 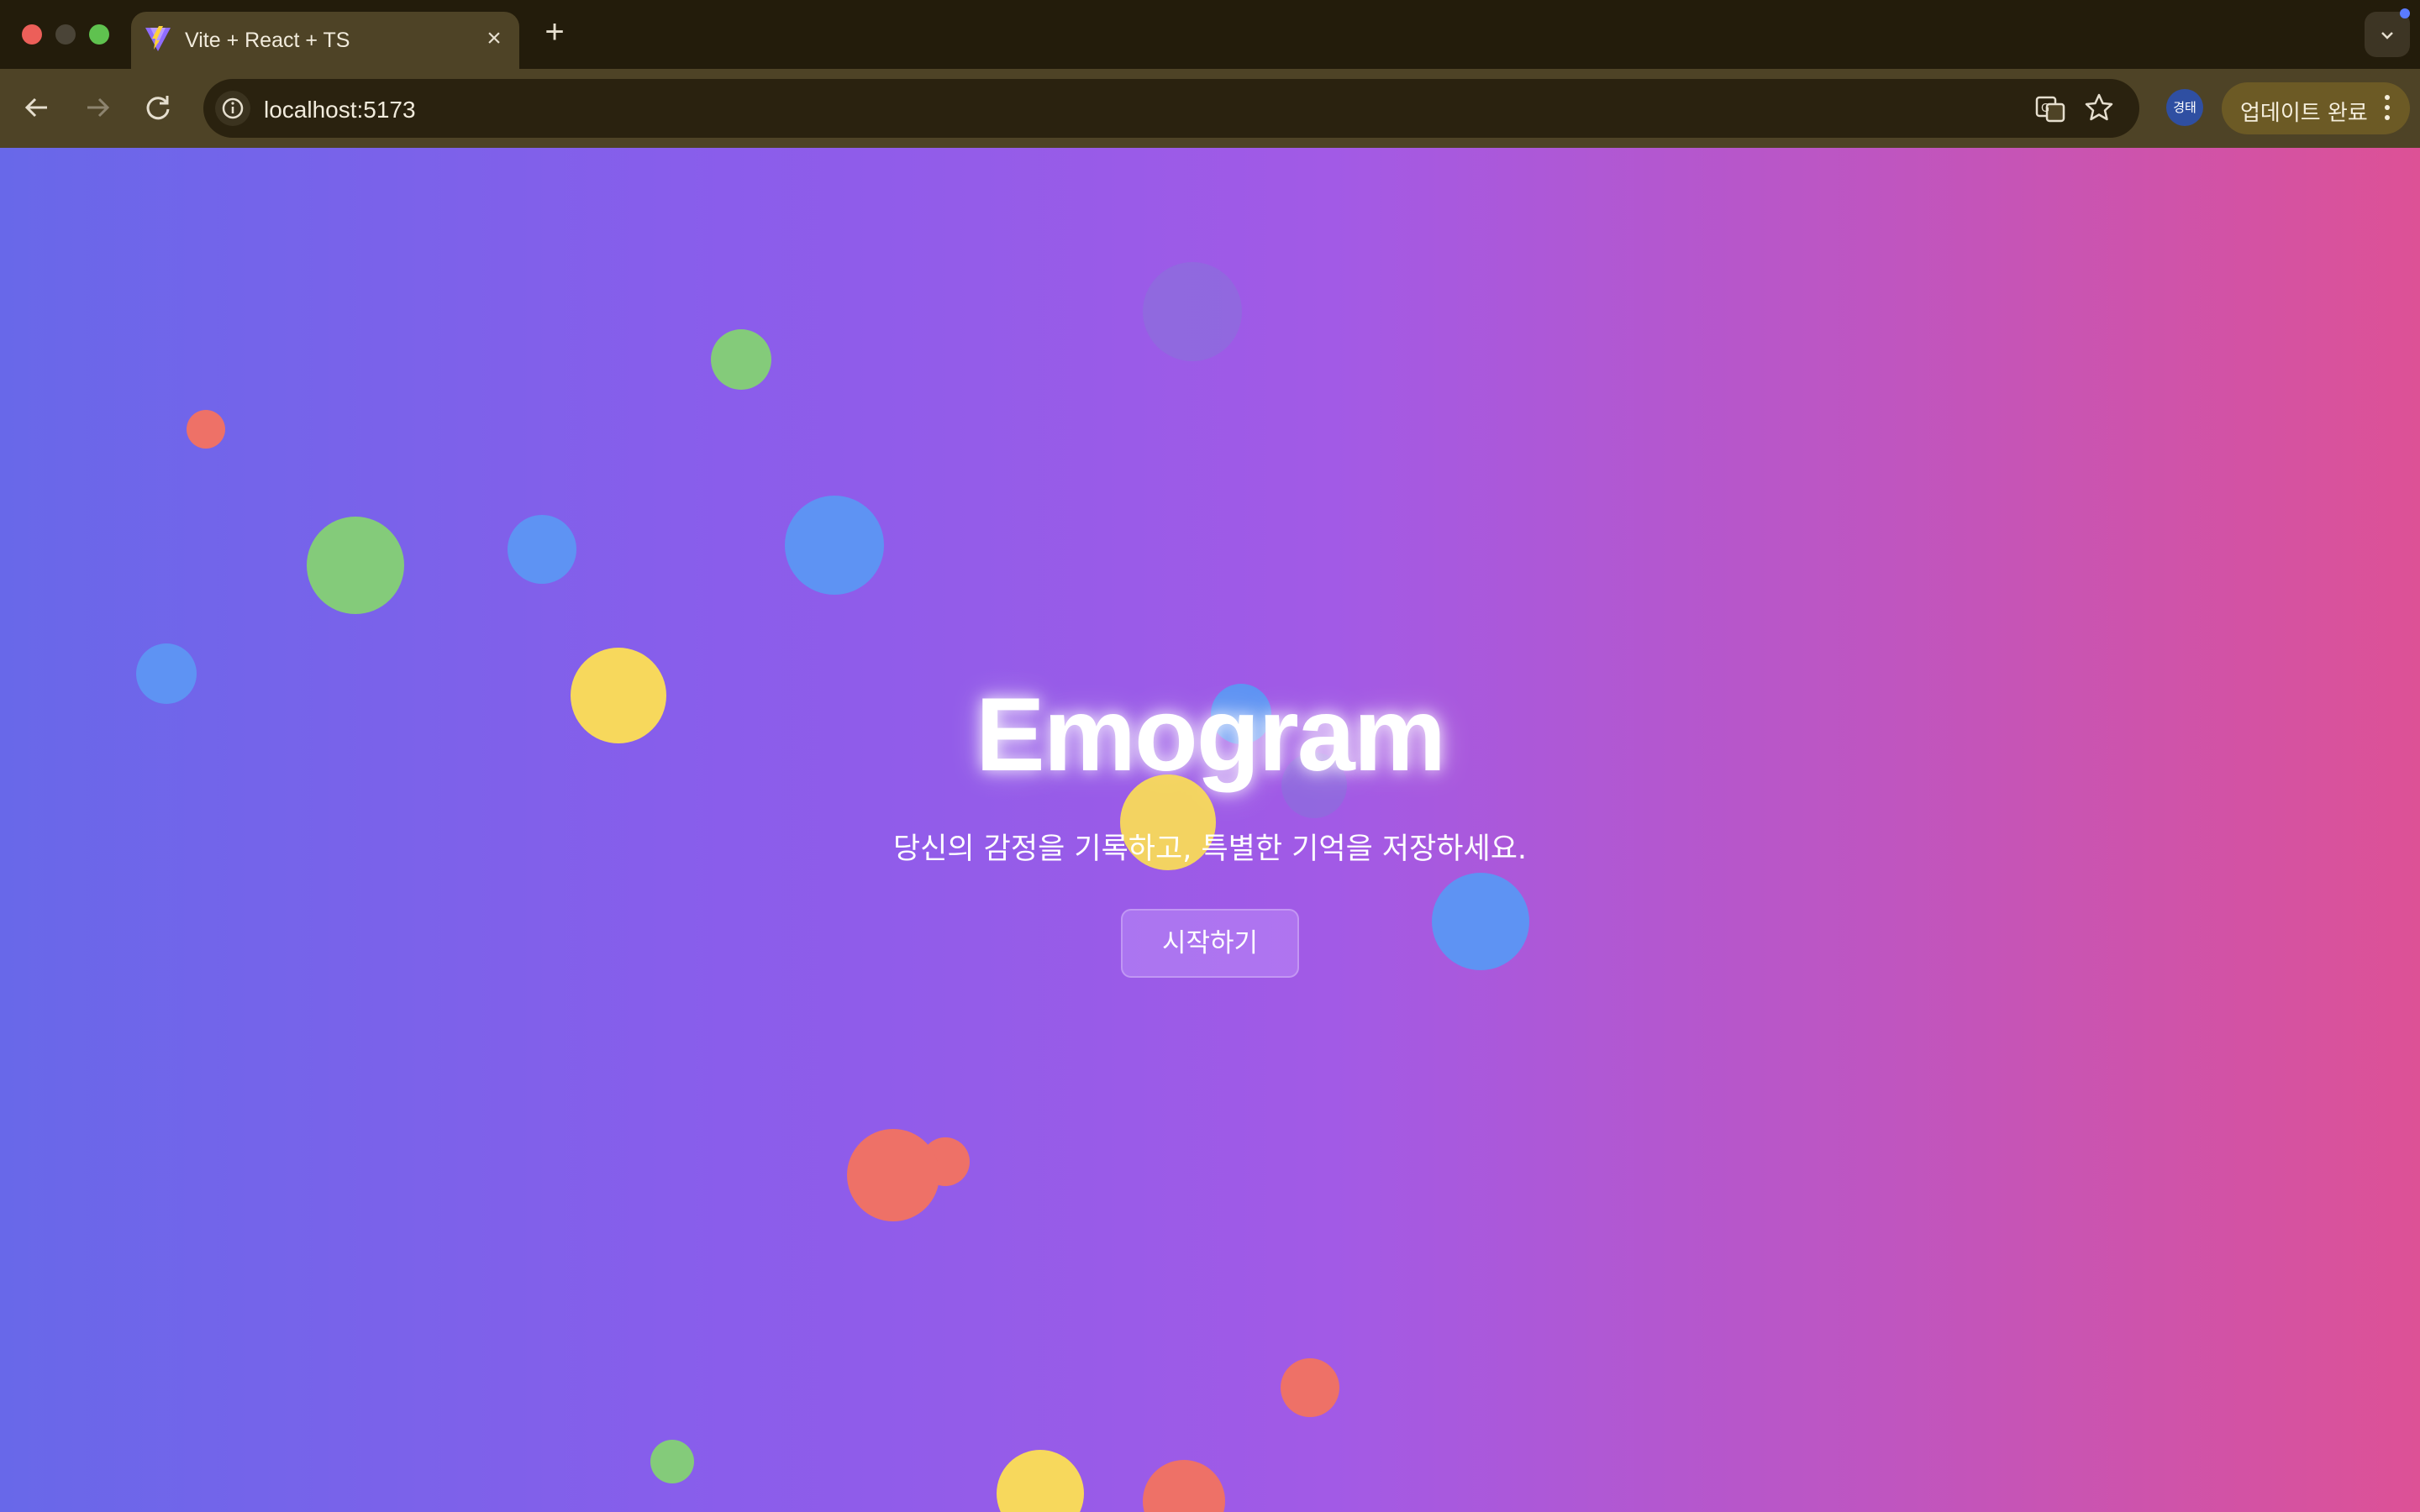 What do you see at coordinates (1210, 849) in the screenshot?
I see `page-subtitle: 당신의 감정을 기록하고, 특별한 기억을 저장하세요.` at bounding box center [1210, 849].